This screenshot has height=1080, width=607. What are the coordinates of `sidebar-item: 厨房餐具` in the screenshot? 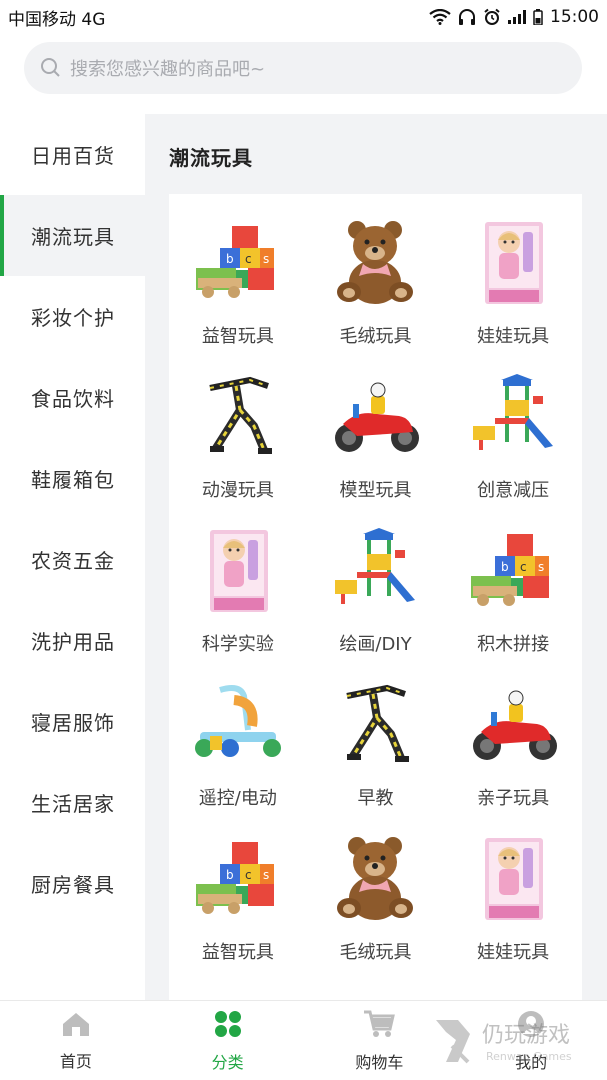 It's located at (72, 883).